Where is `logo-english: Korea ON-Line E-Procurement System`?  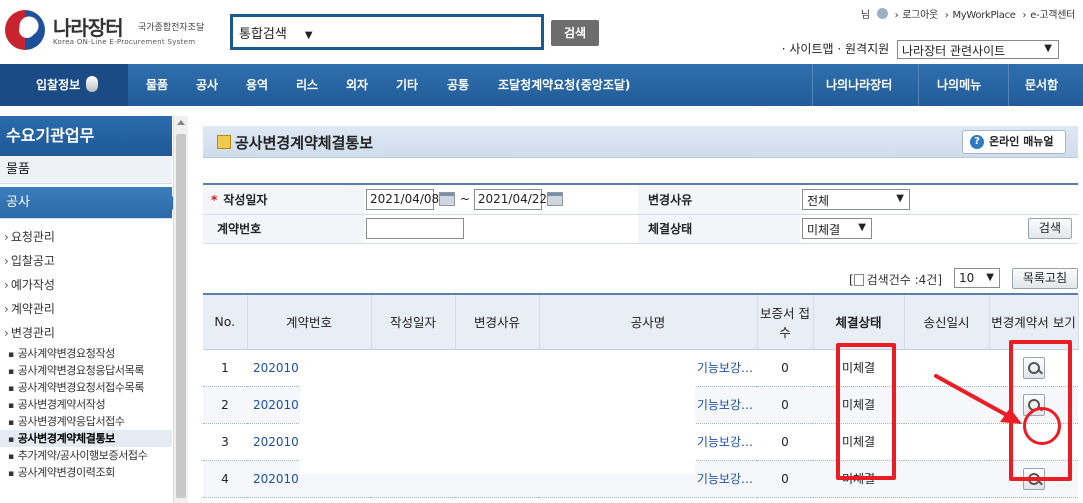 logo-english: Korea ON-Line E-Procurement System is located at coordinates (124, 42).